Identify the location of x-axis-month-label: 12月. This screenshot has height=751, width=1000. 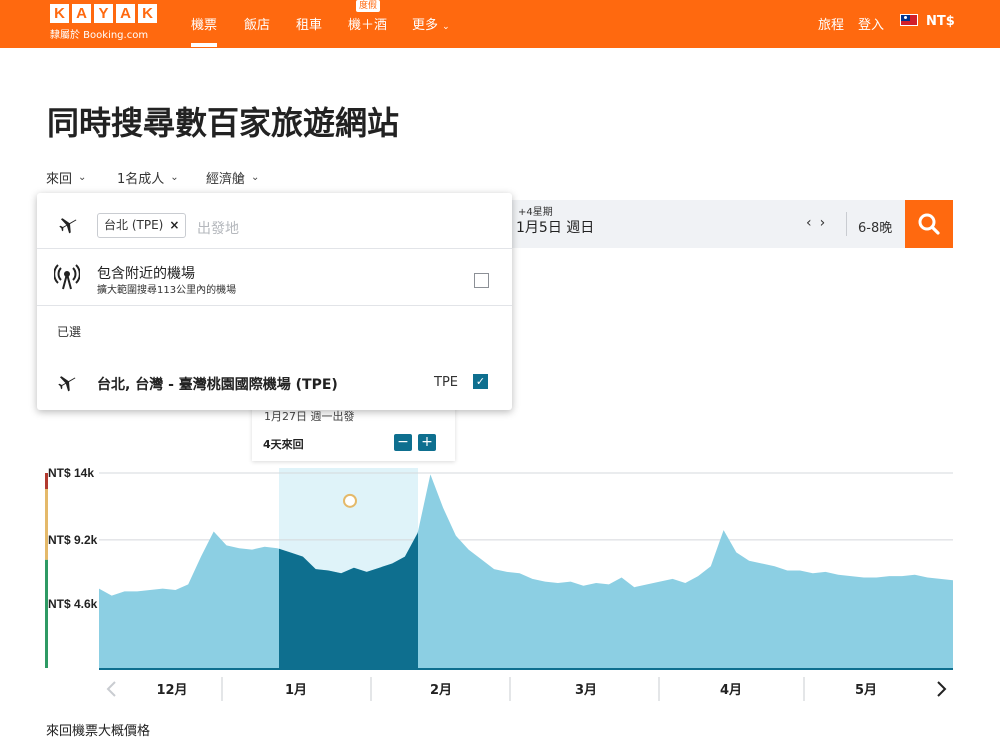
(171, 690).